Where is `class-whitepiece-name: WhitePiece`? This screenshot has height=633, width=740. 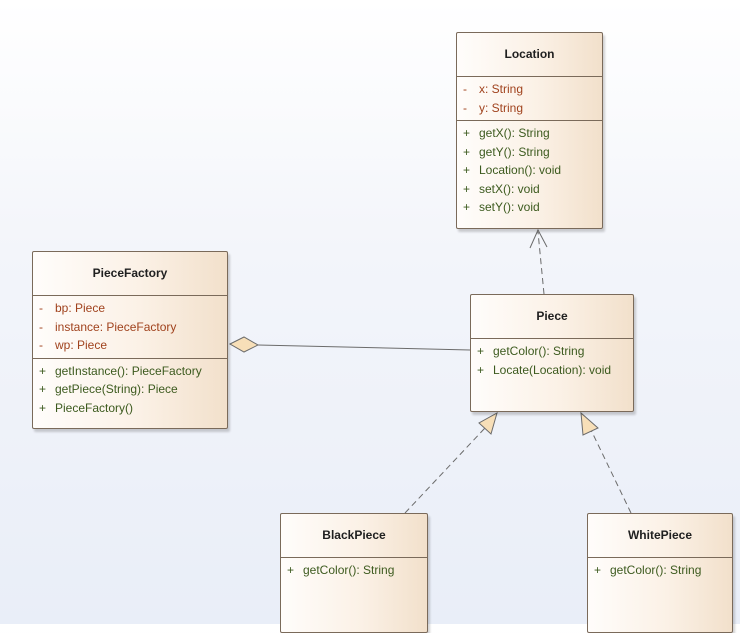 class-whitepiece-name: WhitePiece is located at coordinates (660, 536).